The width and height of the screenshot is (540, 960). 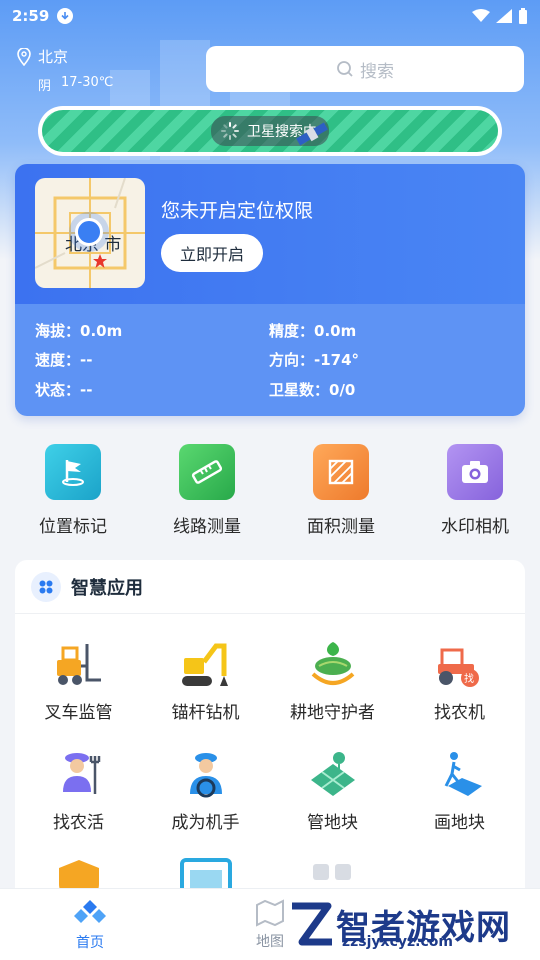 What do you see at coordinates (292, 360) in the screenshot?
I see `stat-label: 方向：` at bounding box center [292, 360].